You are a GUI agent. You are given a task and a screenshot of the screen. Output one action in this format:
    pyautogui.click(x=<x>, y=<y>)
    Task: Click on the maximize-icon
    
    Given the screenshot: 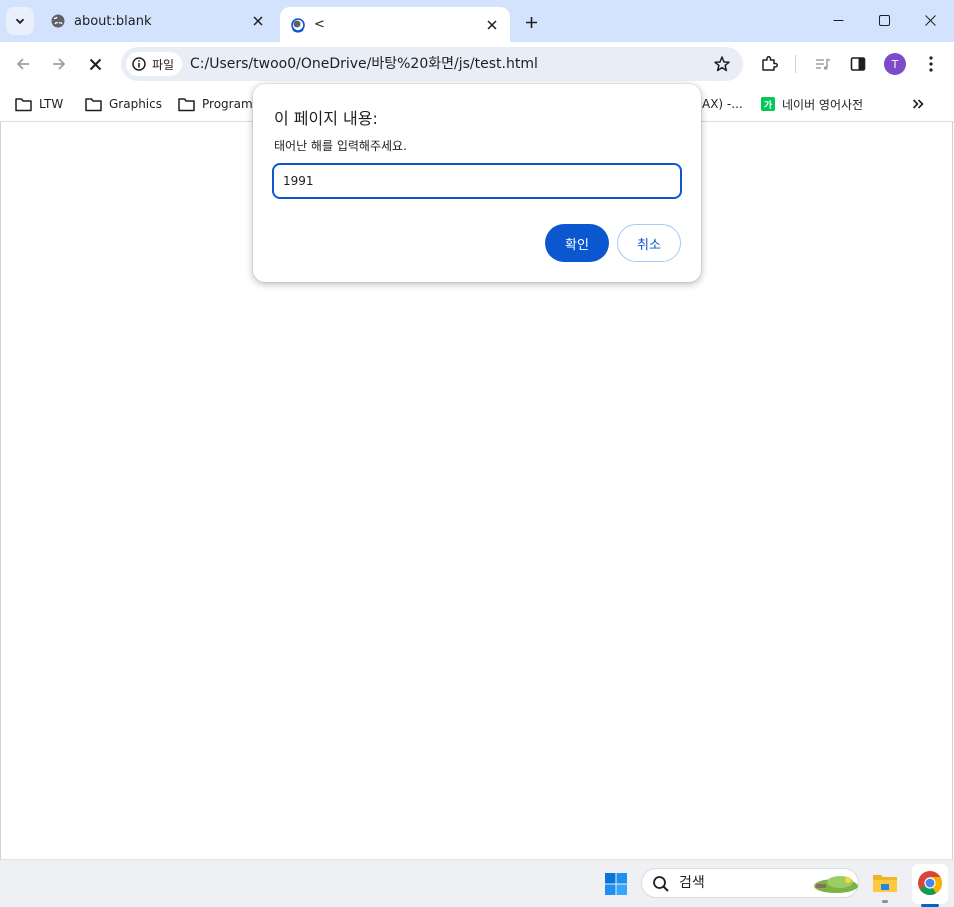 What is the action you would take?
    pyautogui.click(x=884, y=20)
    